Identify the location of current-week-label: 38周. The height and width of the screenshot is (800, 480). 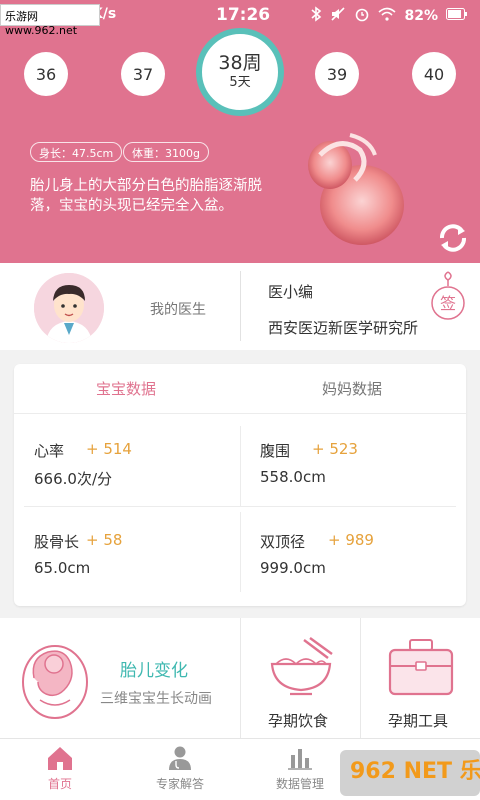
(240, 63).